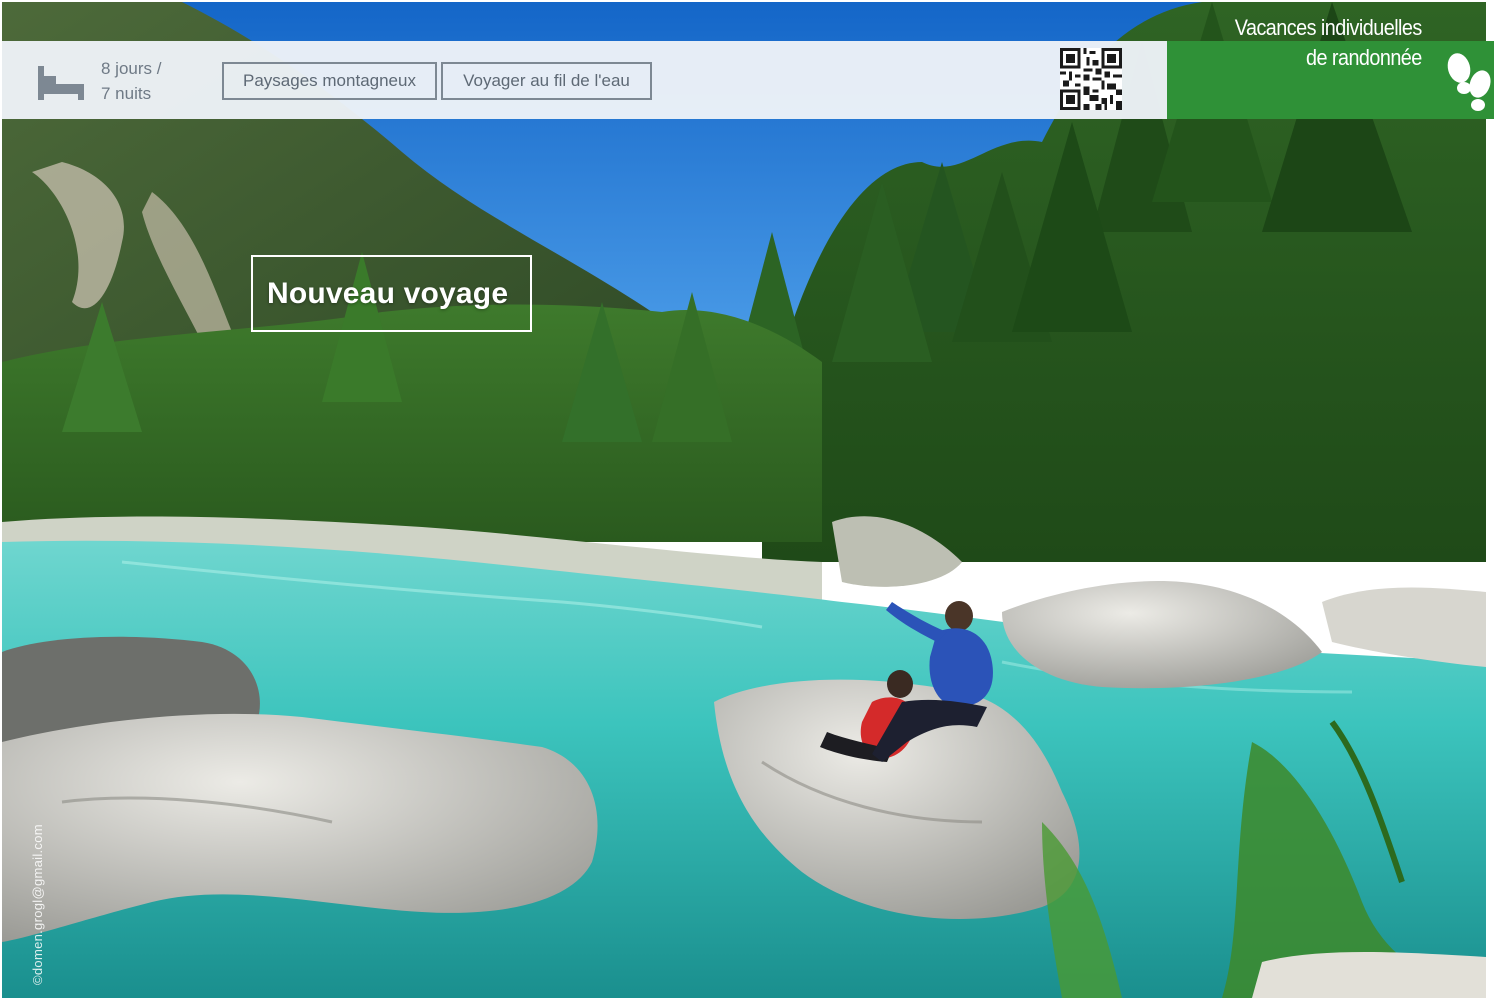 The width and height of the screenshot is (1494, 1000). I want to click on brand-line-1: Vacances individuelles, so click(1329, 27).